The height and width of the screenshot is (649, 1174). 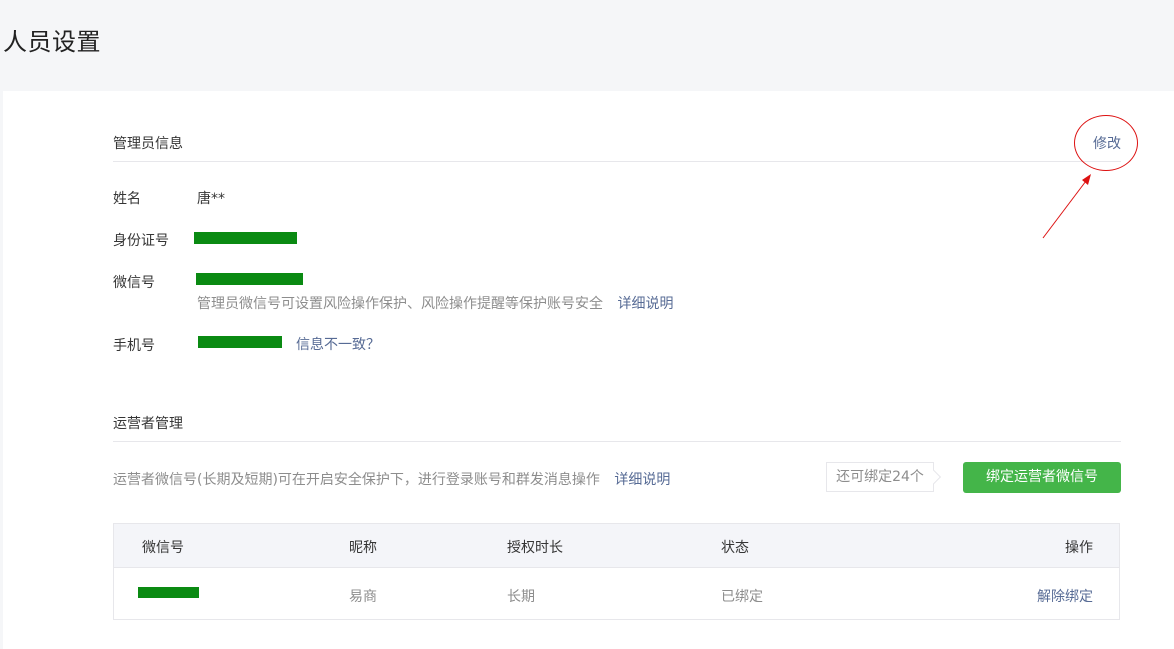 I want to click on row-wechat-redaction, so click(x=168, y=592).